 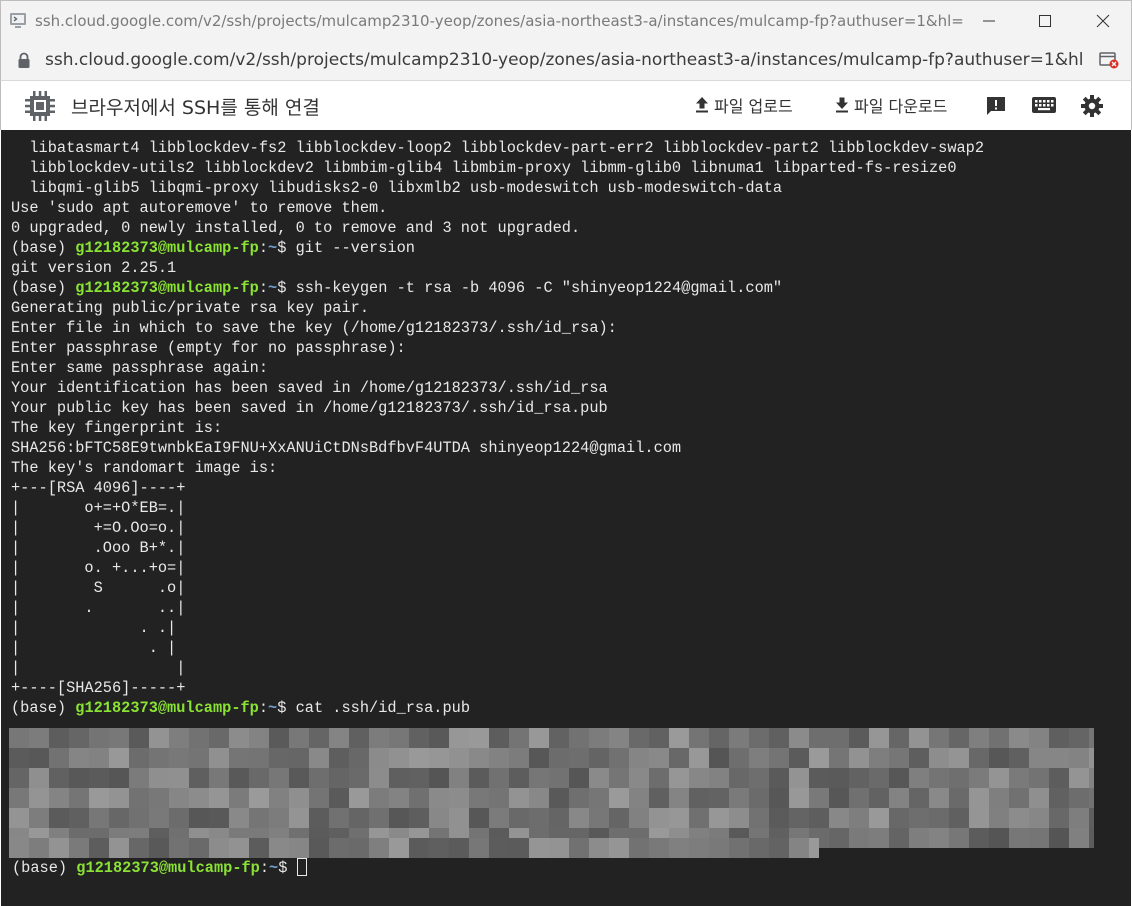 What do you see at coordinates (94, 648) in the screenshot?
I see `randomart-line: | . |` at bounding box center [94, 648].